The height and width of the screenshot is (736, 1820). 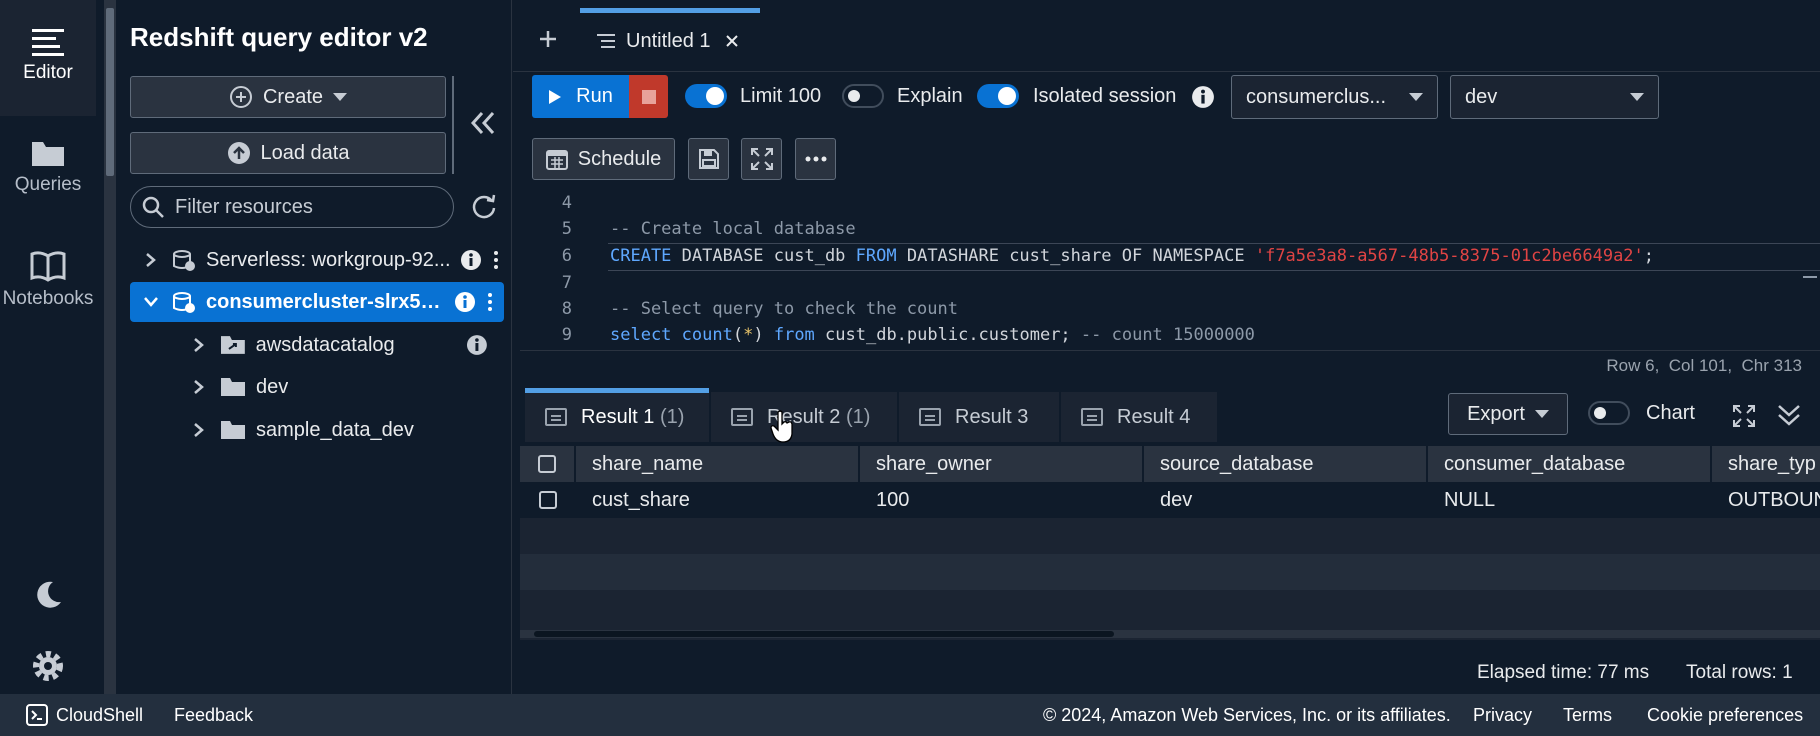 I want to click on active-tab-indicator, so click(x=670, y=10).